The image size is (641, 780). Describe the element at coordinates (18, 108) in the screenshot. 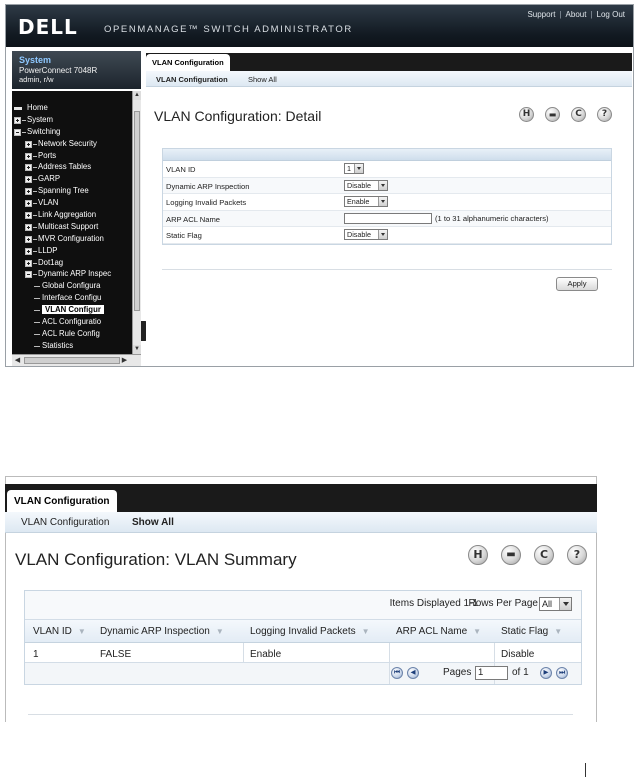

I see `home-icon` at that location.